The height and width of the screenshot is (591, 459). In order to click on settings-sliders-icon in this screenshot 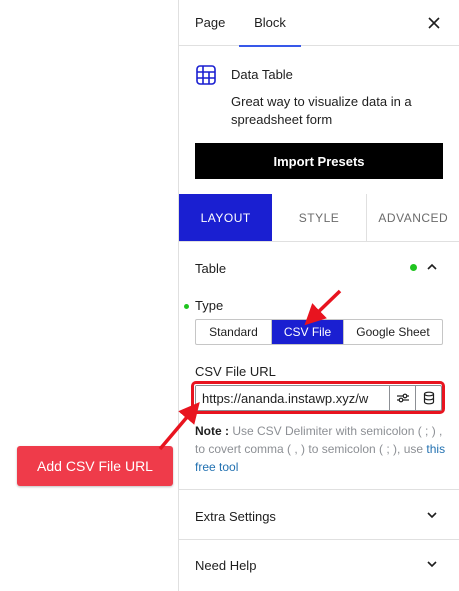, I will do `click(402, 398)`.